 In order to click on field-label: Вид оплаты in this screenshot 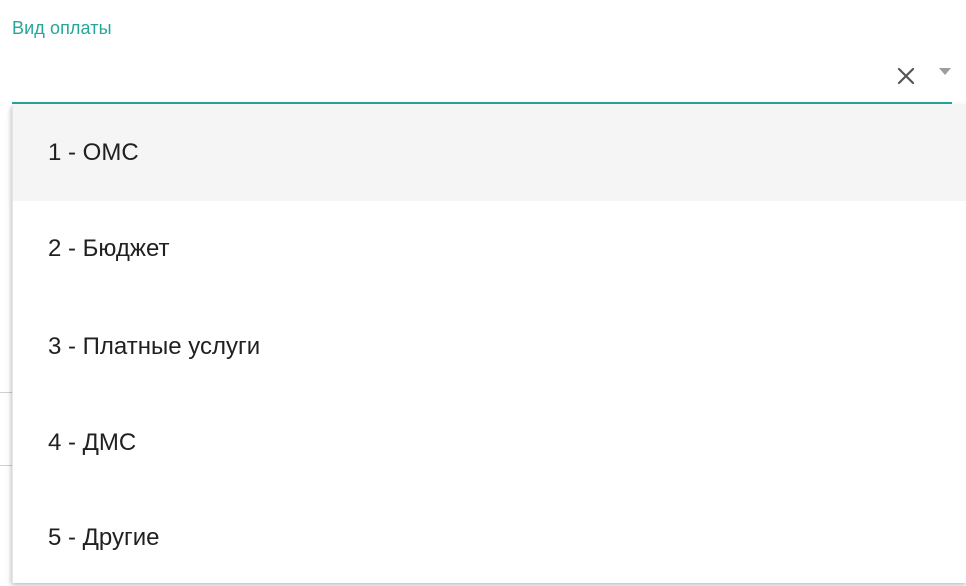, I will do `click(62, 28)`.